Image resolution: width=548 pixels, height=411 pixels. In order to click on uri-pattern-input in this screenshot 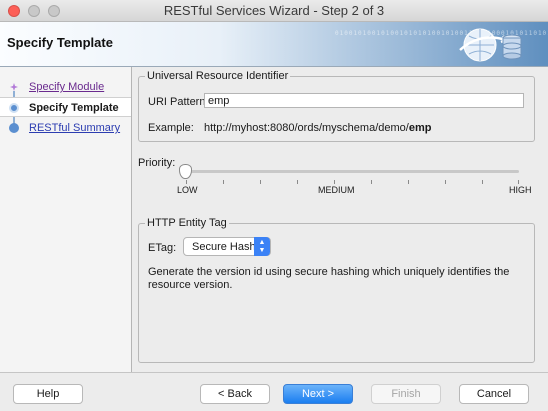, I will do `click(364, 100)`.